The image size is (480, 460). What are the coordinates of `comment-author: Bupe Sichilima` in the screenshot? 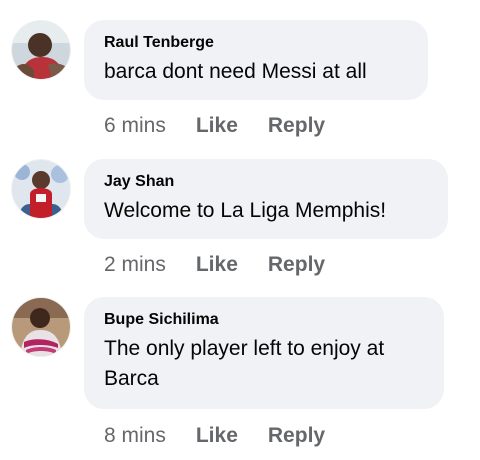 It's located at (264, 320).